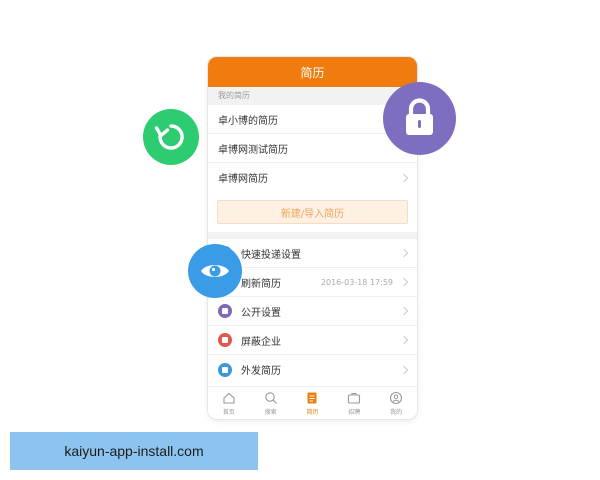  What do you see at coordinates (312, 311) in the screenshot?
I see `settings-item-public: 公开设置` at bounding box center [312, 311].